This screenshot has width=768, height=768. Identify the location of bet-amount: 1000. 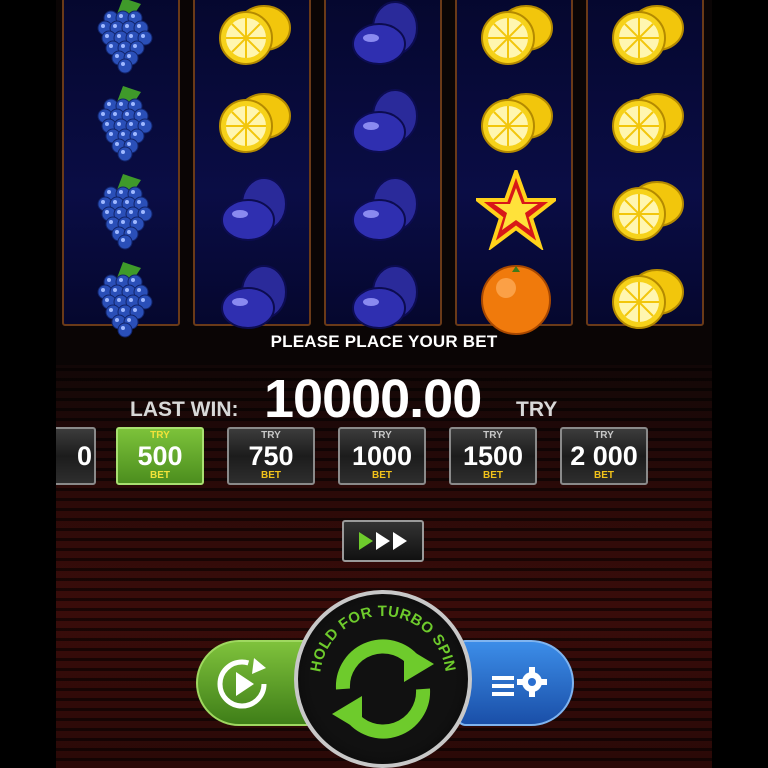
(382, 456).